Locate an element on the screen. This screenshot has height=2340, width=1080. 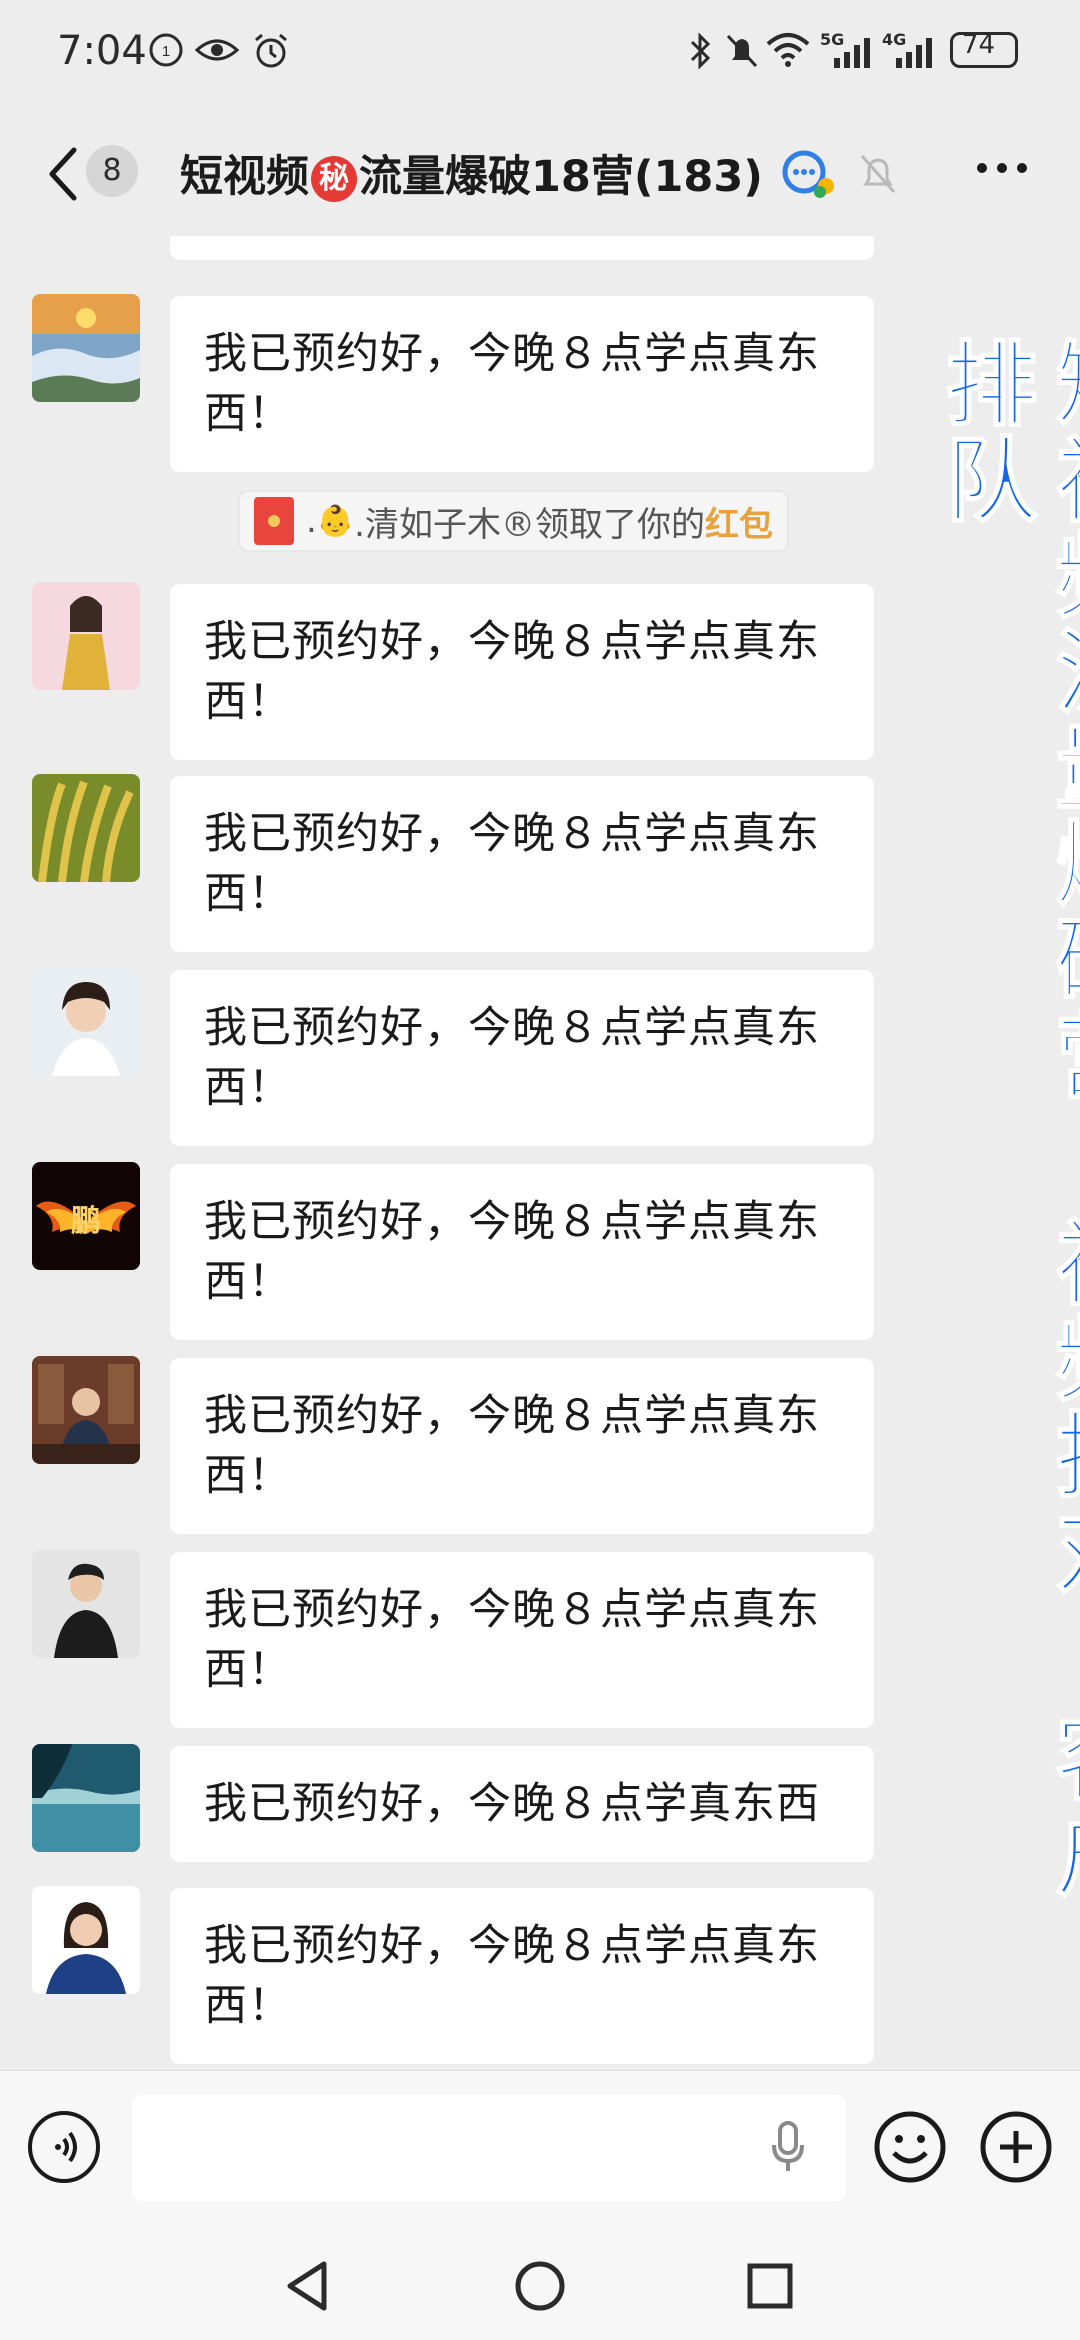
svg-text: 1 is located at coordinates (166, 51).